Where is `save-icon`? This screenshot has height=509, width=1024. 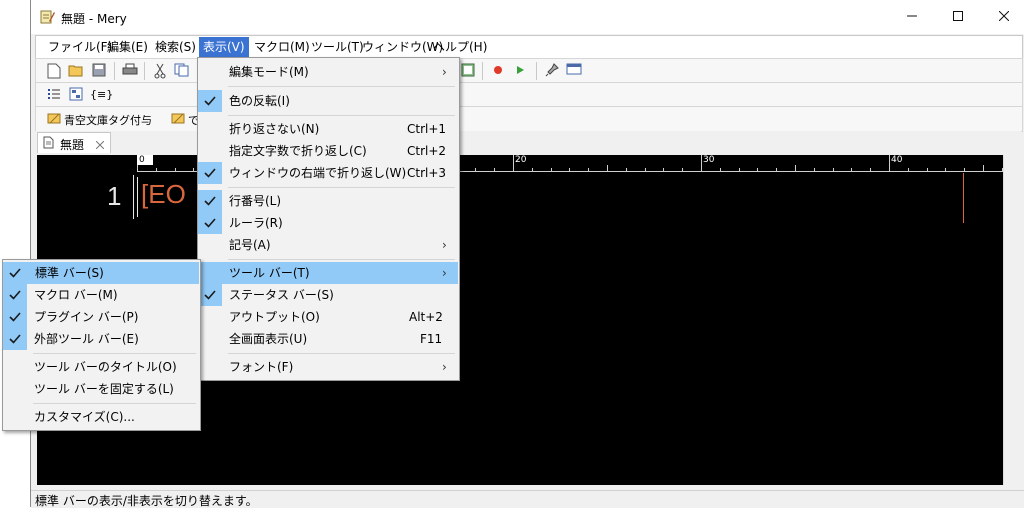 save-icon is located at coordinates (99, 71).